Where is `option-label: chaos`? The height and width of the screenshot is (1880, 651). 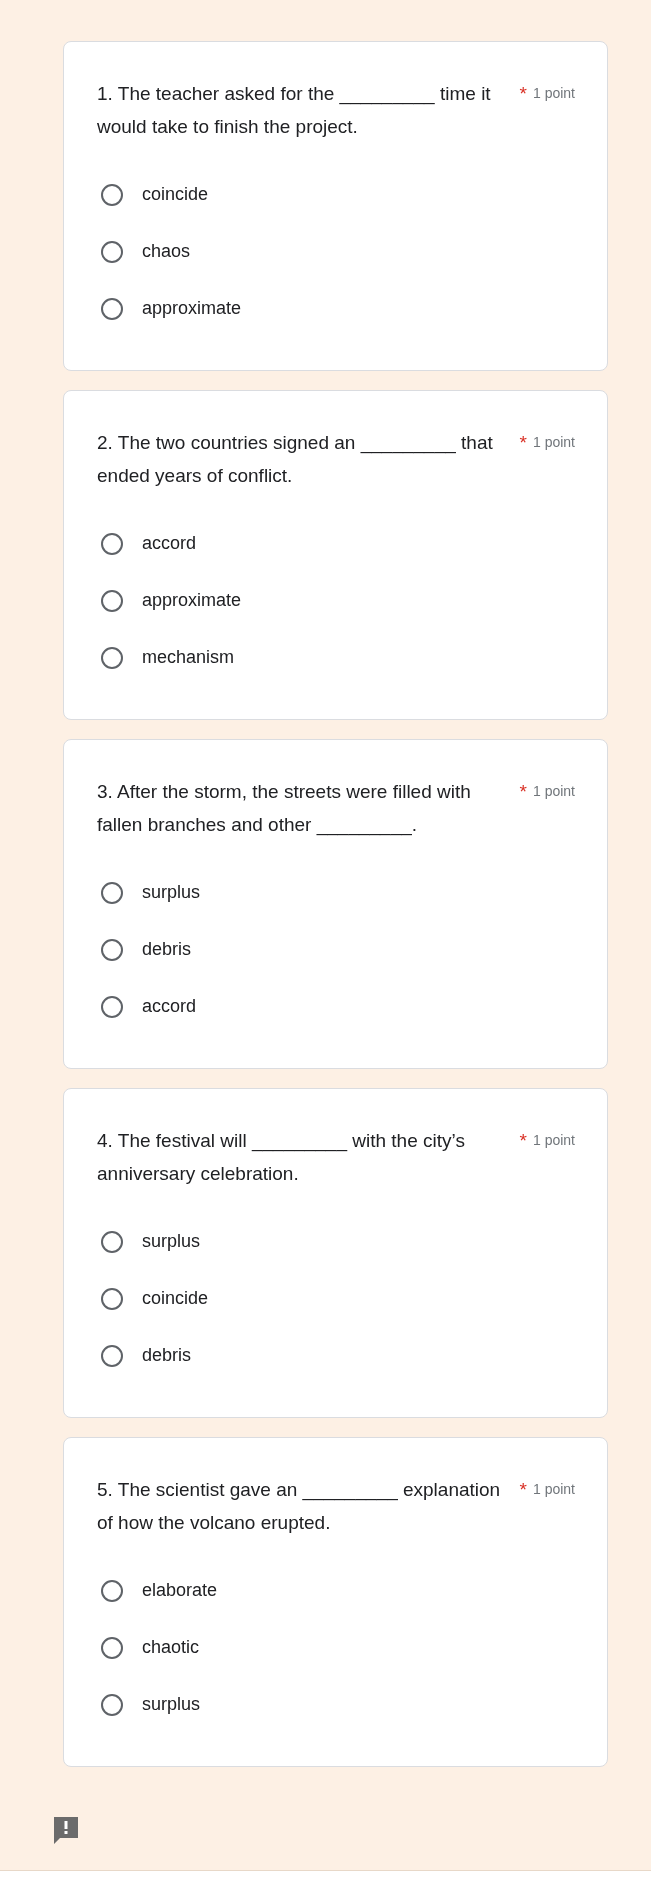 option-label: chaos is located at coordinates (166, 251).